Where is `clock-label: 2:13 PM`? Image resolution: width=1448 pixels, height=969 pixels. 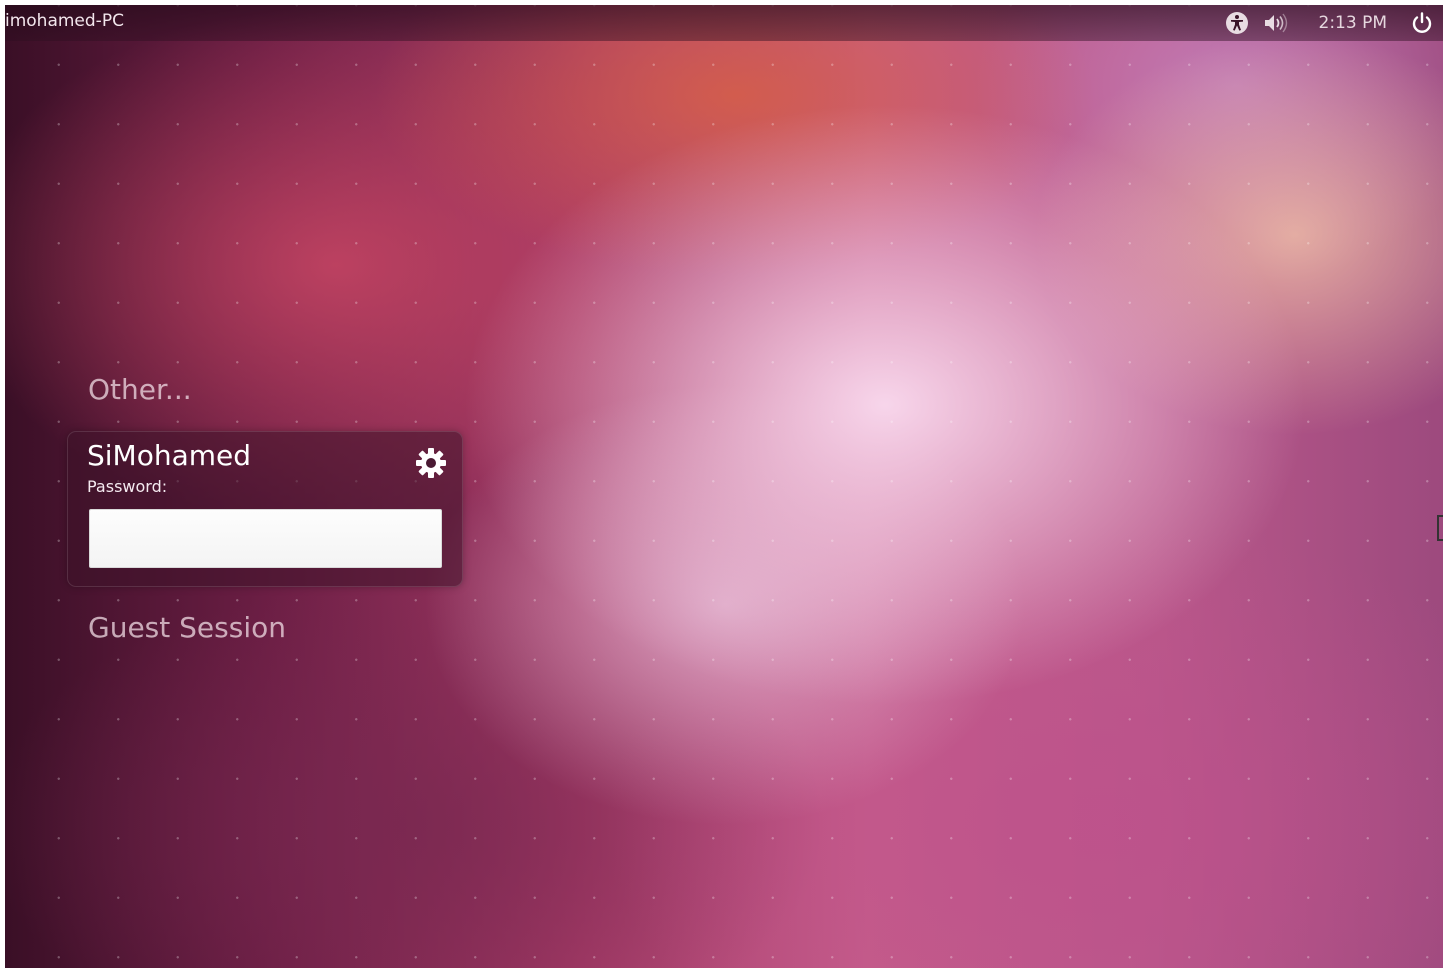 clock-label: 2:13 PM is located at coordinates (1353, 23).